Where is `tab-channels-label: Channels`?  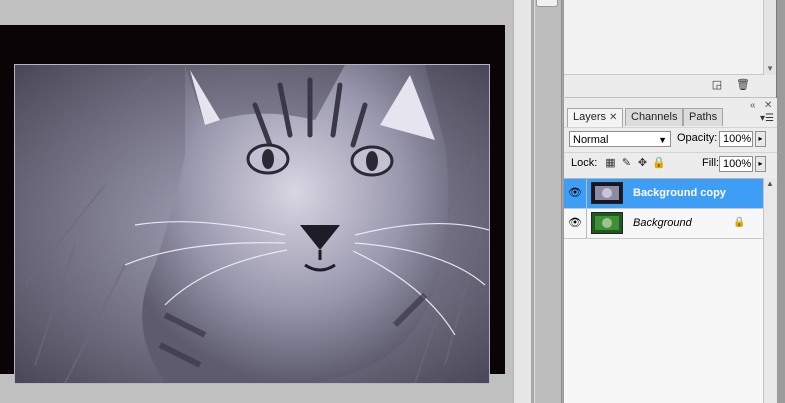
tab-channels-label: Channels is located at coordinates (654, 117).